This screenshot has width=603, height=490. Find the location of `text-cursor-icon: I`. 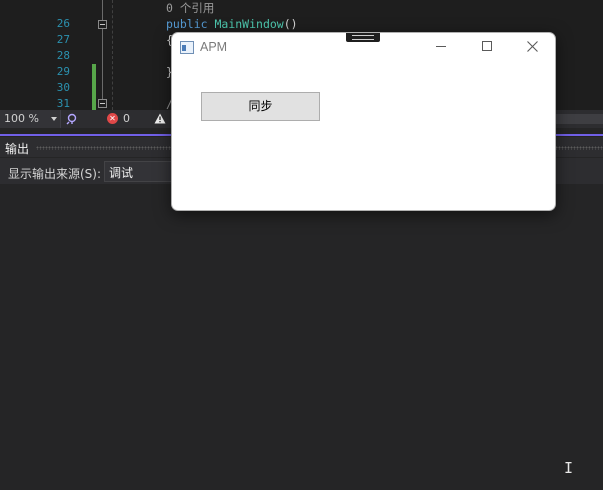

text-cursor-icon: I is located at coordinates (569, 468).